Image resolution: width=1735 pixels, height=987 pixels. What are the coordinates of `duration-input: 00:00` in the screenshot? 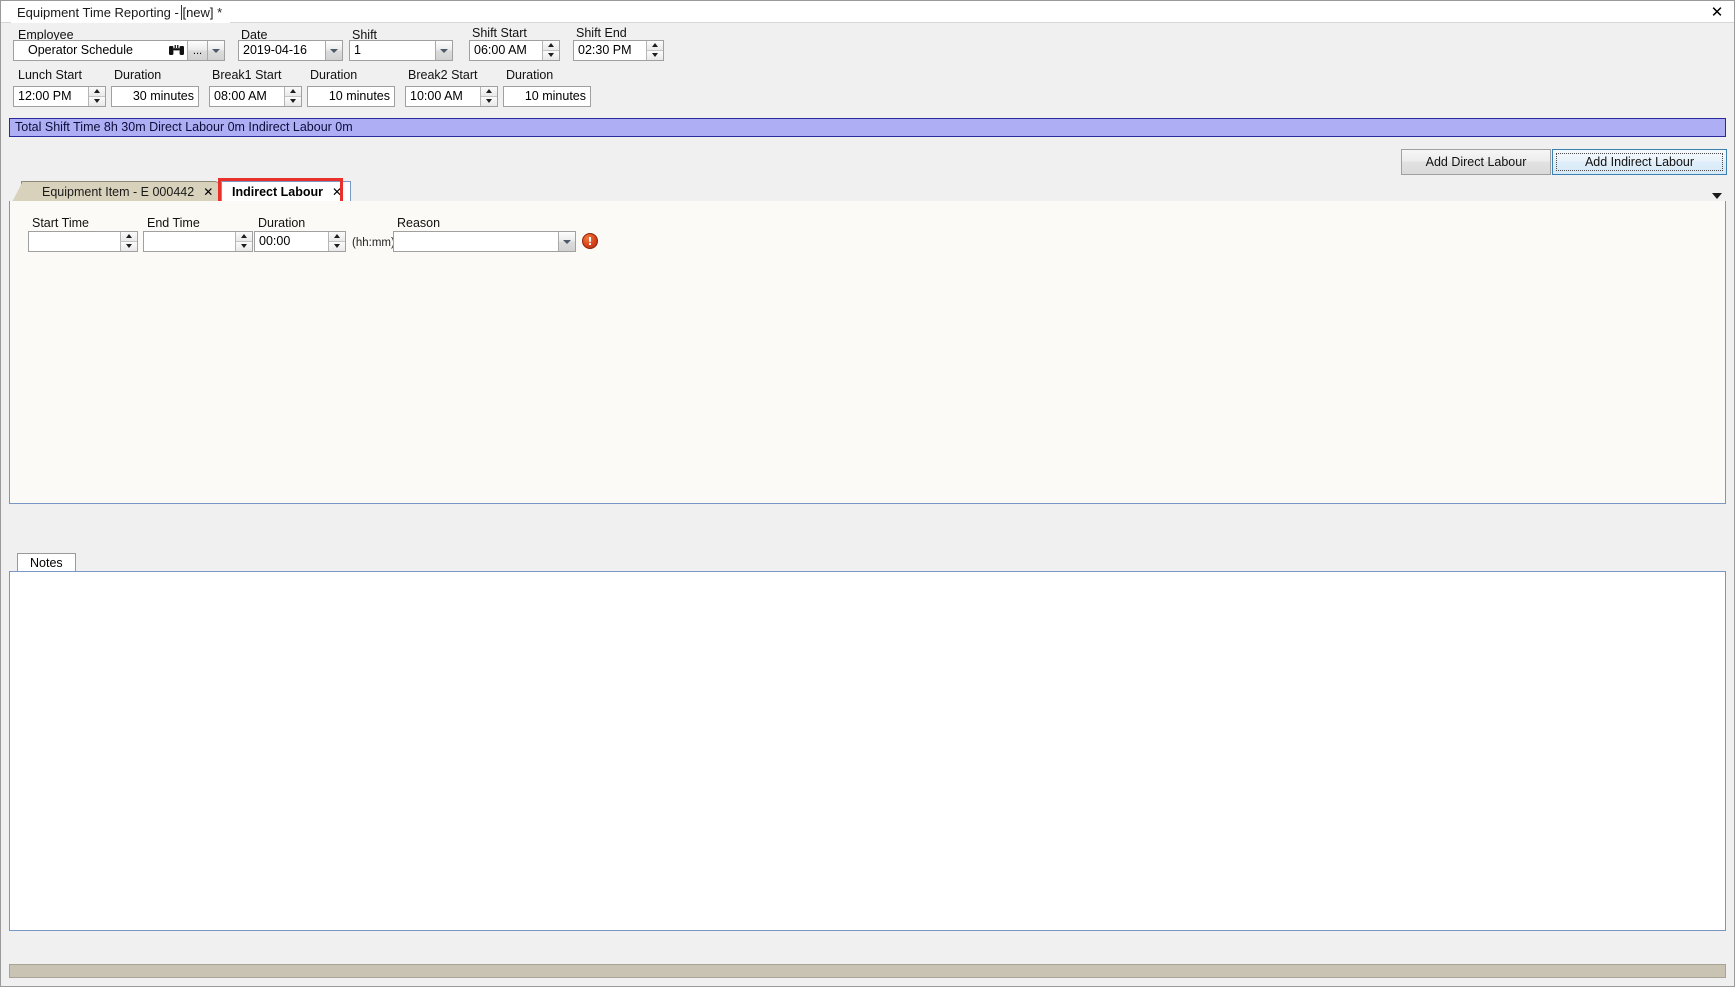 It's located at (291, 241).